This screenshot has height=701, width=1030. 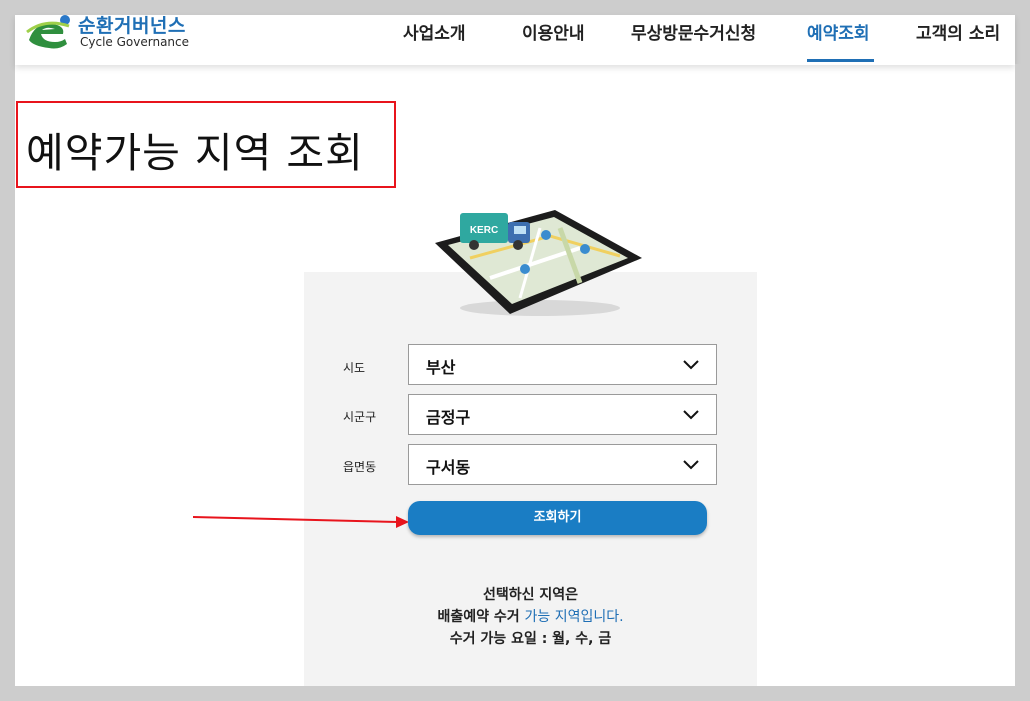 What do you see at coordinates (557, 518) in the screenshot?
I see `search-submit-button: 조회하기` at bounding box center [557, 518].